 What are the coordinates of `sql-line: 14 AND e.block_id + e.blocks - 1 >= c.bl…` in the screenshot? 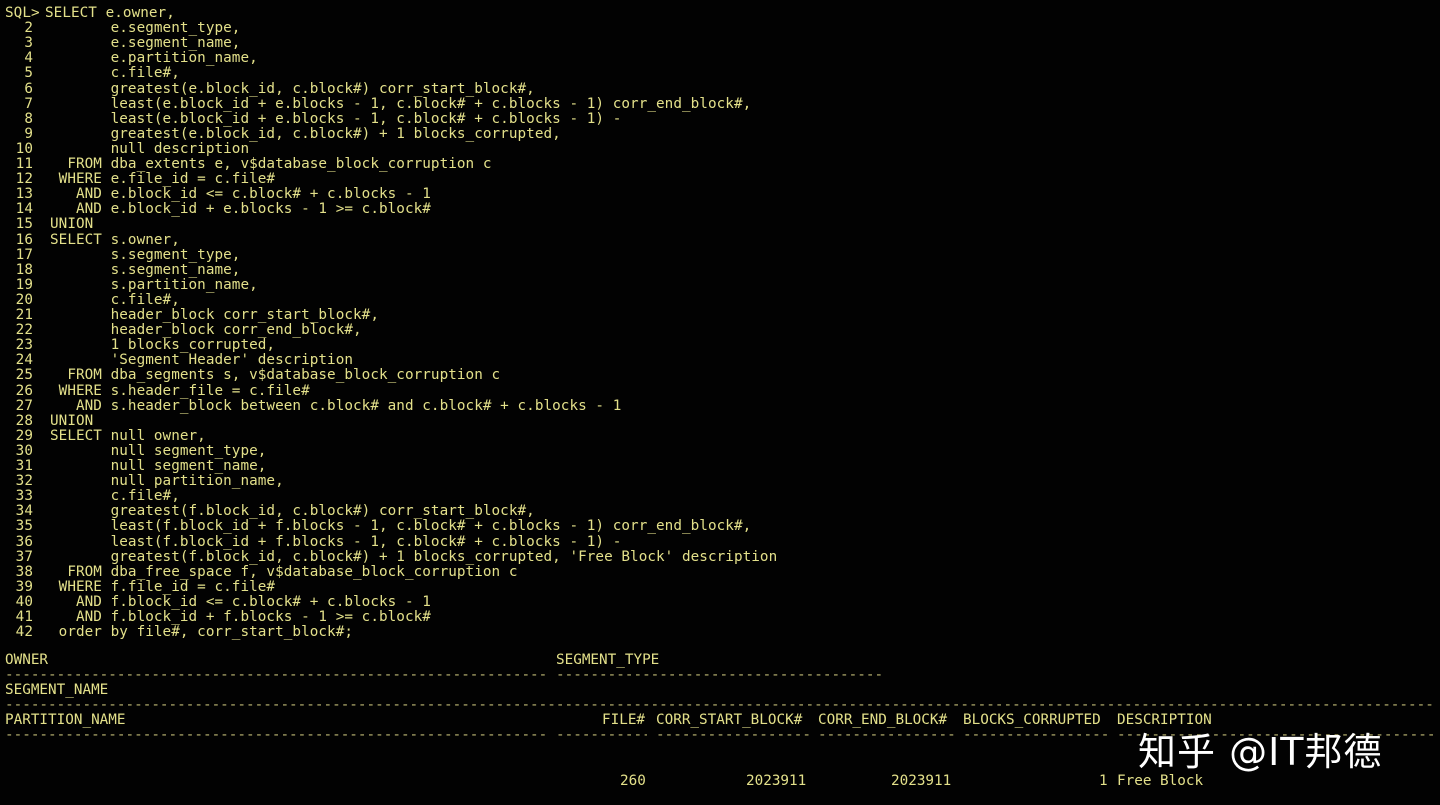 It's located at (215, 209).